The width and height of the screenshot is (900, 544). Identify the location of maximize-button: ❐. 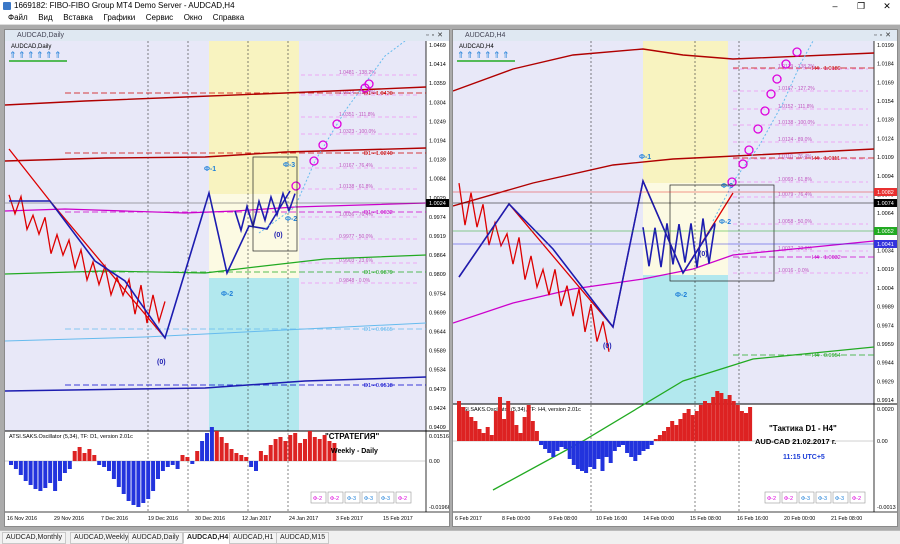
(861, 6).